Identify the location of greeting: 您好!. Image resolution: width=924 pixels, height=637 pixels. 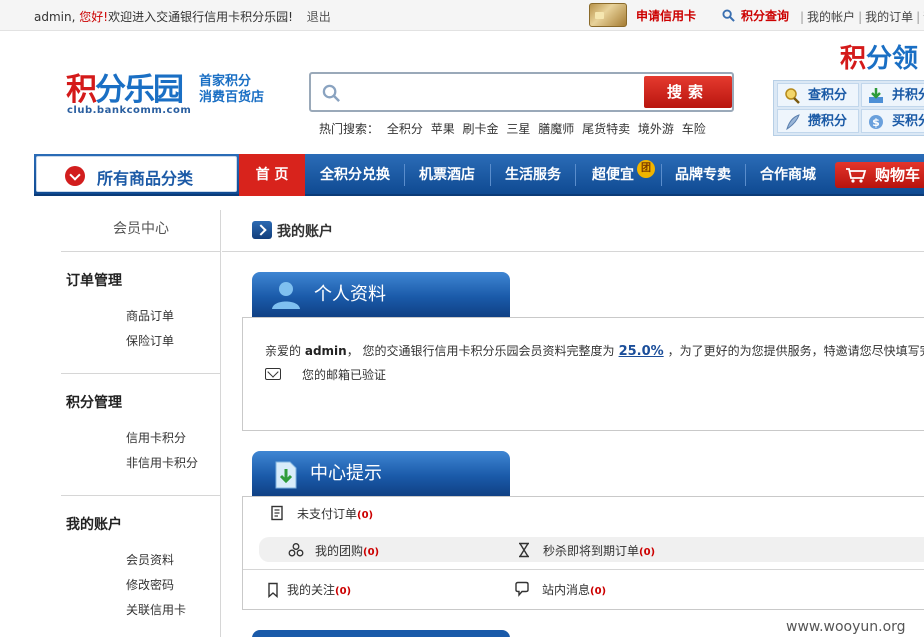
(94, 17).